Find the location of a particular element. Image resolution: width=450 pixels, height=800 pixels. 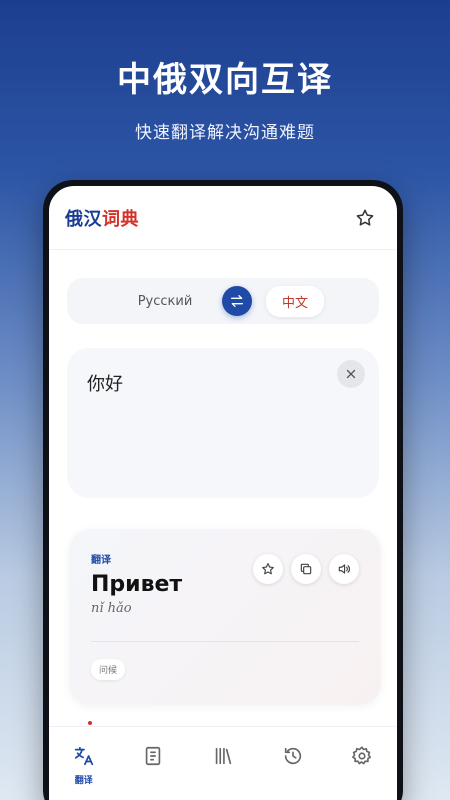

clear-input-button is located at coordinates (351, 374).